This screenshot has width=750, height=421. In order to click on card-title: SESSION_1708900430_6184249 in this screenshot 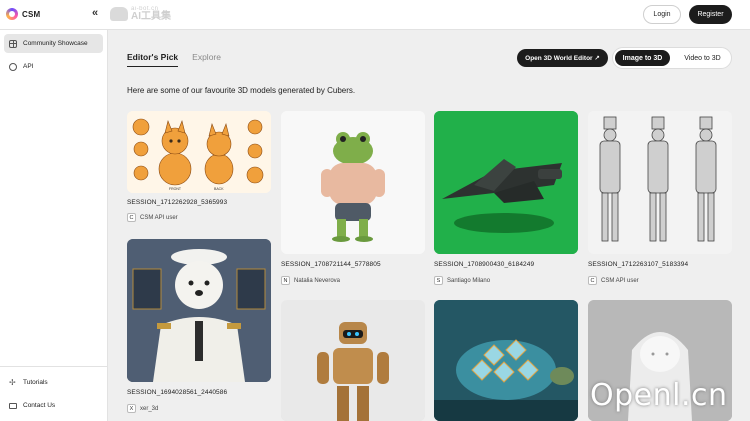, I will do `click(484, 264)`.